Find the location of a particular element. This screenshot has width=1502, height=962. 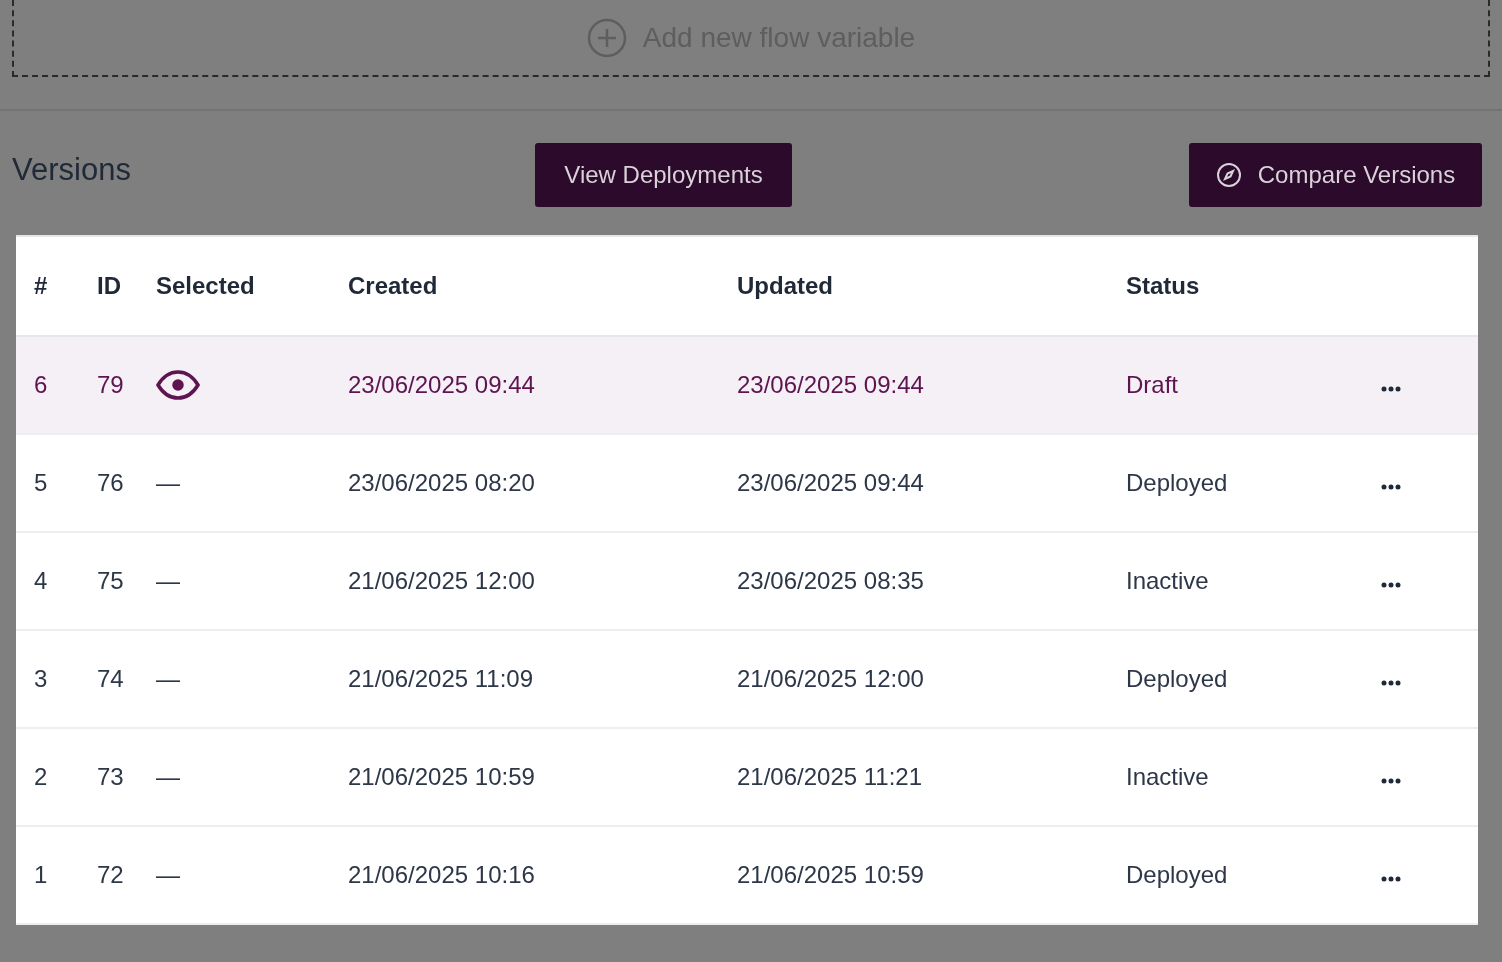

table-cell: 76 is located at coordinates (110, 482).